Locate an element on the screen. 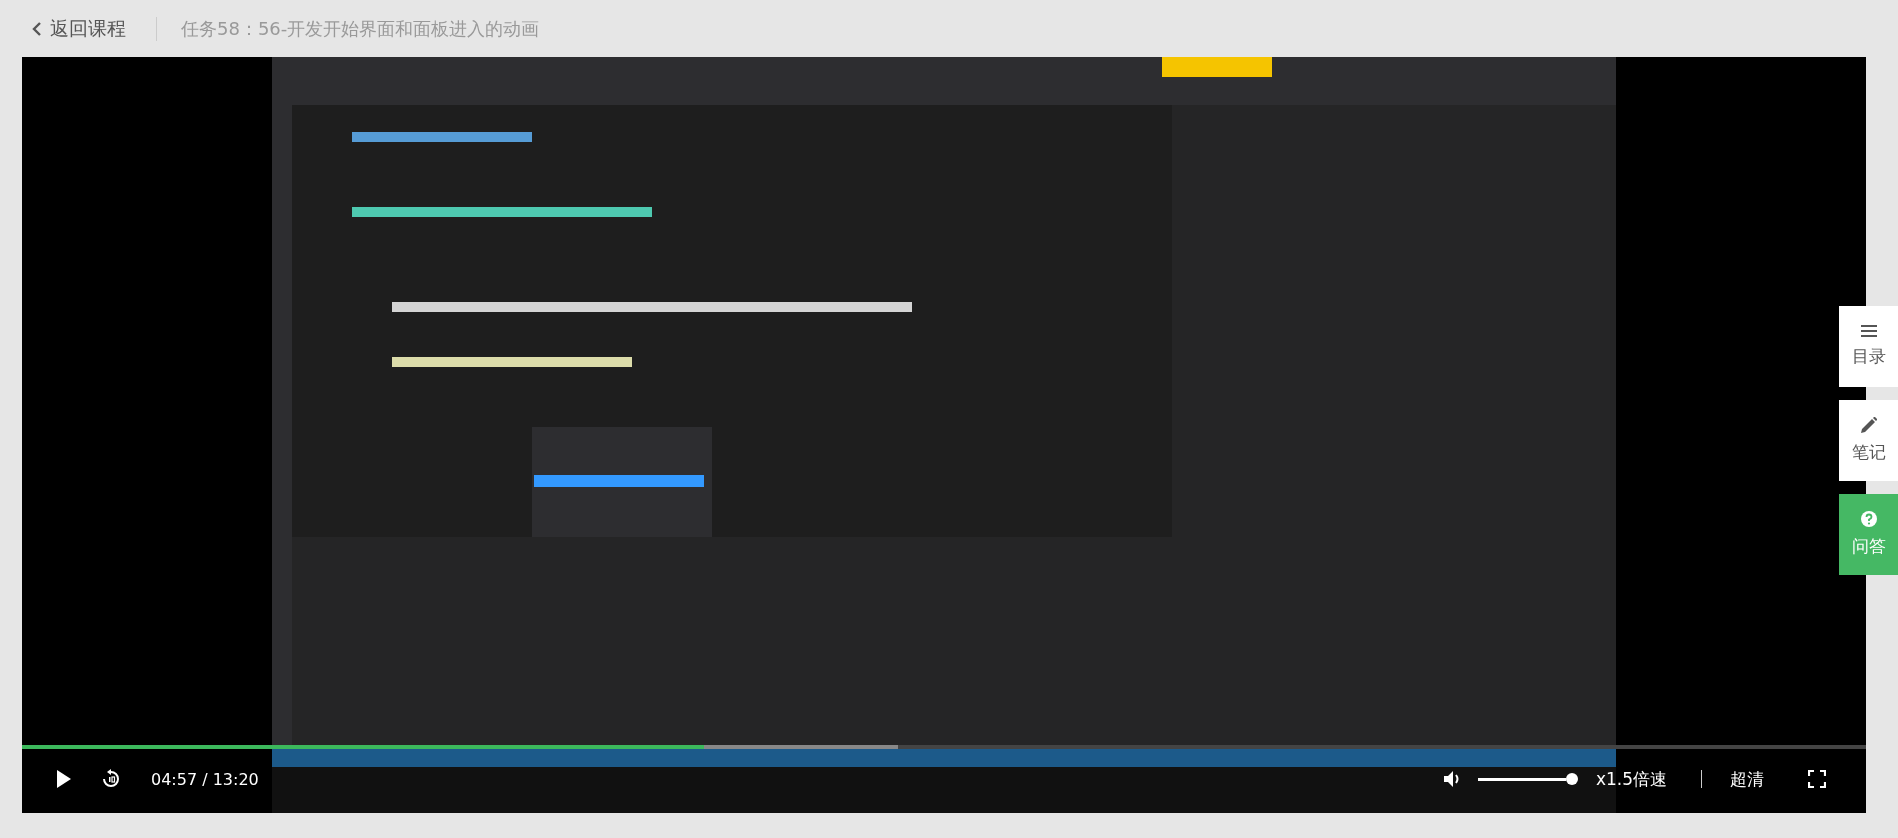  pencil-icon is located at coordinates (1868, 425).